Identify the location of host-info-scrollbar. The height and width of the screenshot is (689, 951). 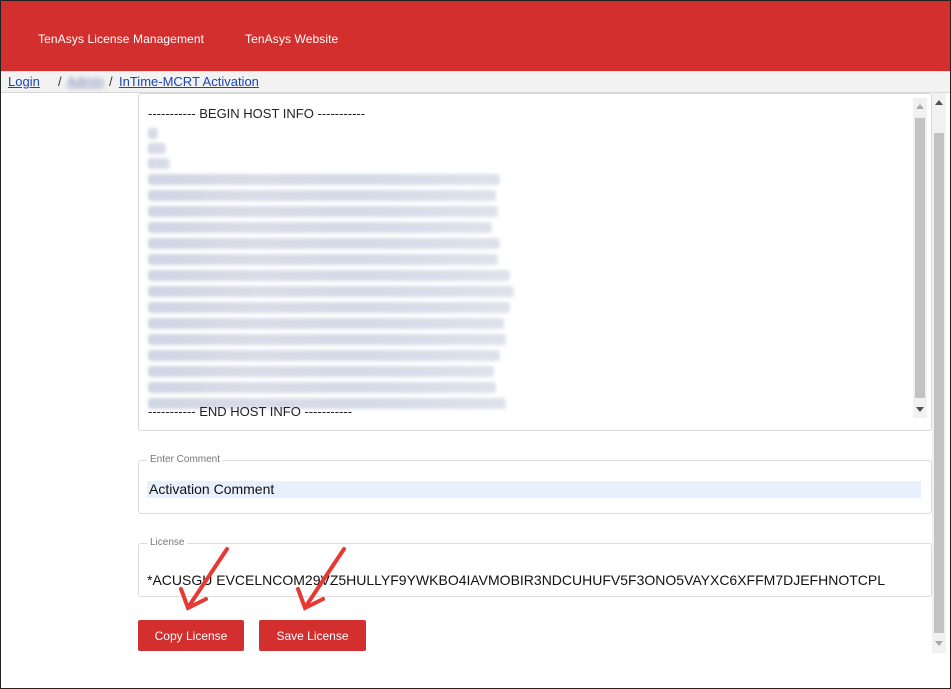
(920, 258).